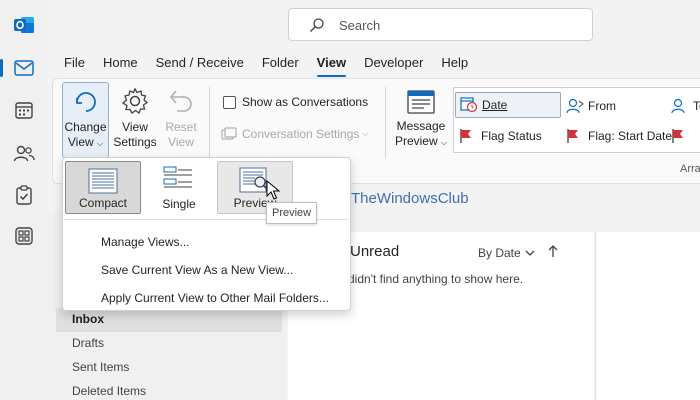  I want to click on message-preview-icon, so click(421, 102).